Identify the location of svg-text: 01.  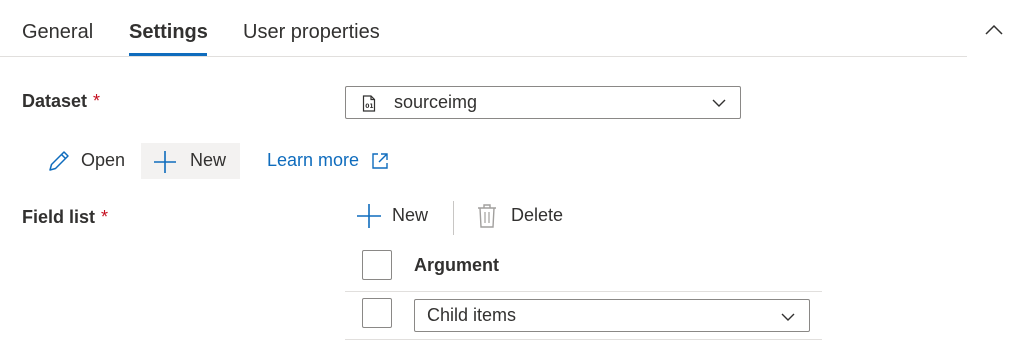
(369, 106).